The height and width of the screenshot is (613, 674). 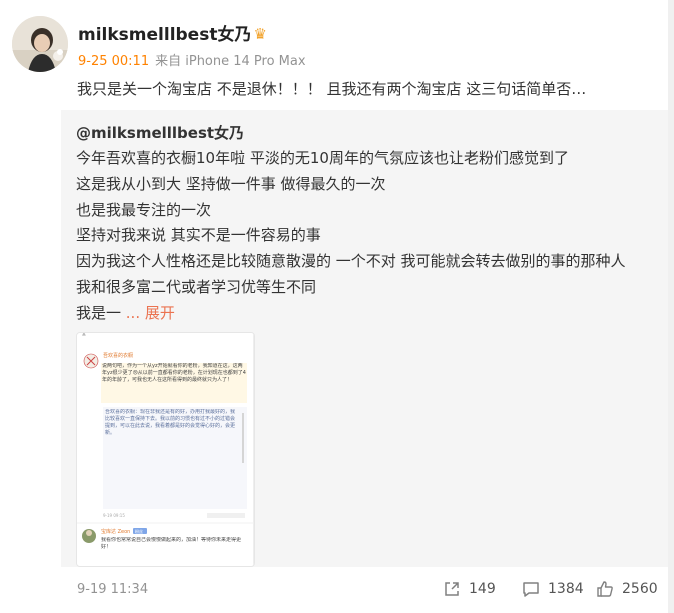 I want to click on thumb-header-name: 吾欢喜的衣橱, so click(x=118, y=355).